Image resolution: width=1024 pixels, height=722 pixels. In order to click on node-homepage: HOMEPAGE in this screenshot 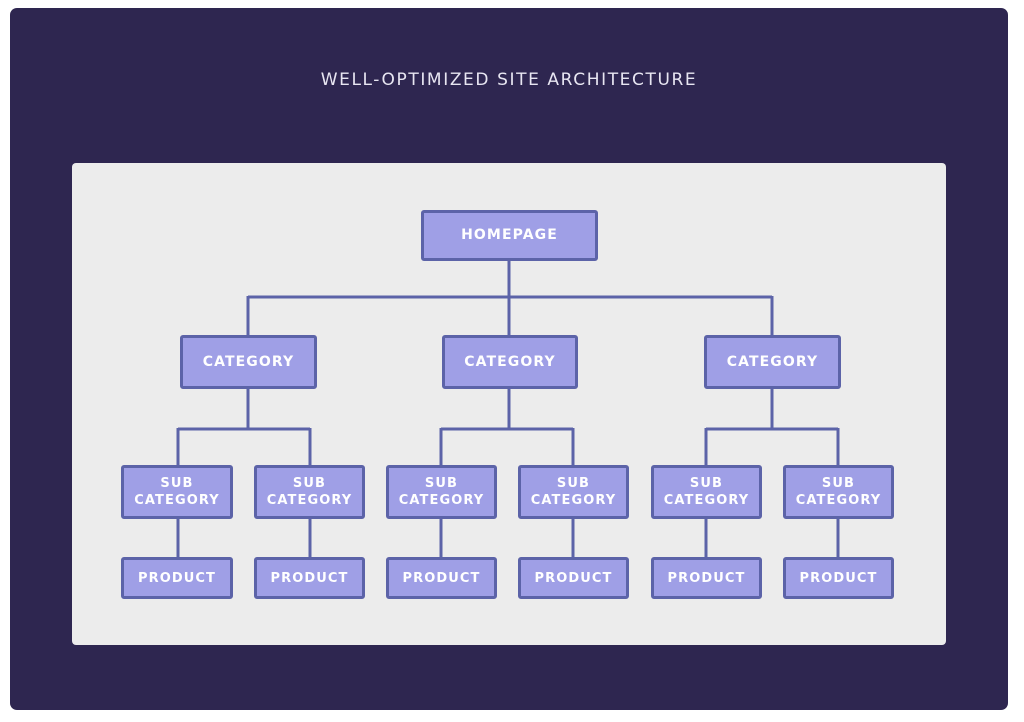, I will do `click(509, 235)`.